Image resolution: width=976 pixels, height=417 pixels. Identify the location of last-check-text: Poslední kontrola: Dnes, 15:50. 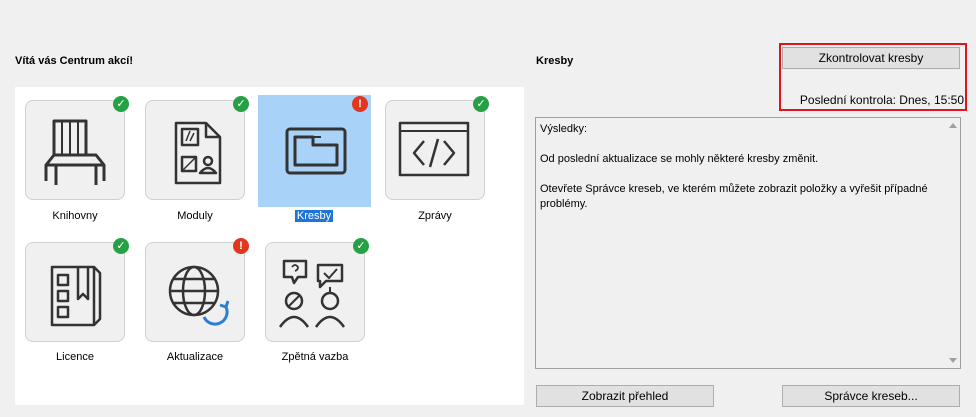
(881, 100).